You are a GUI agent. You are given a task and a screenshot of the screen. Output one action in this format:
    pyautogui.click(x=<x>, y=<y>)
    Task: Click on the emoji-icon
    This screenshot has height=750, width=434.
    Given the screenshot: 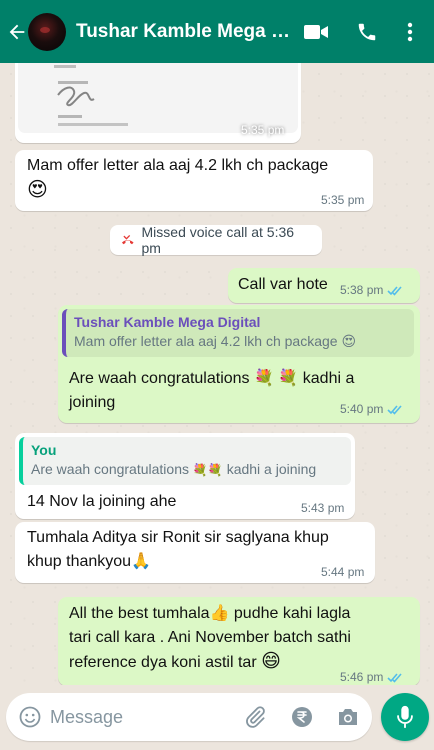 What is the action you would take?
    pyautogui.click(x=30, y=717)
    